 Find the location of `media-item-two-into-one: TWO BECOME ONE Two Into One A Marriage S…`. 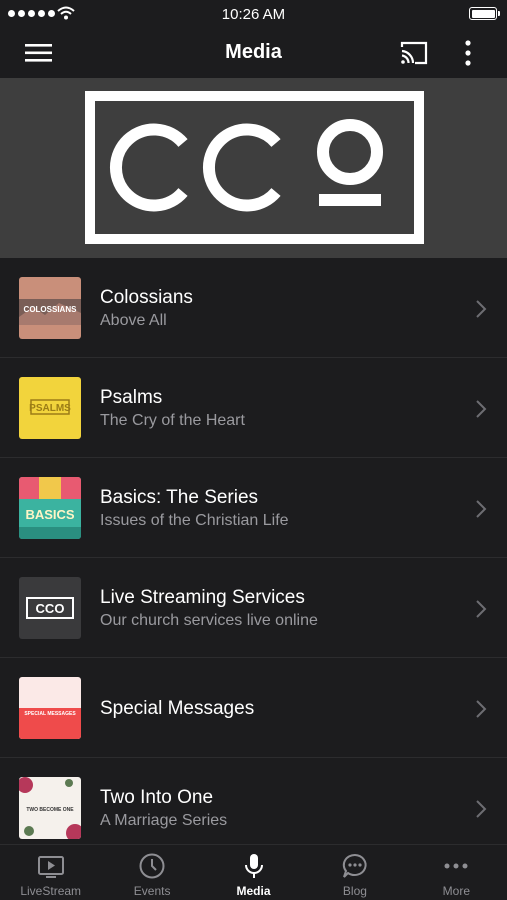

media-item-two-into-one: TWO BECOME ONE Two Into One A Marriage S… is located at coordinates (253, 801).